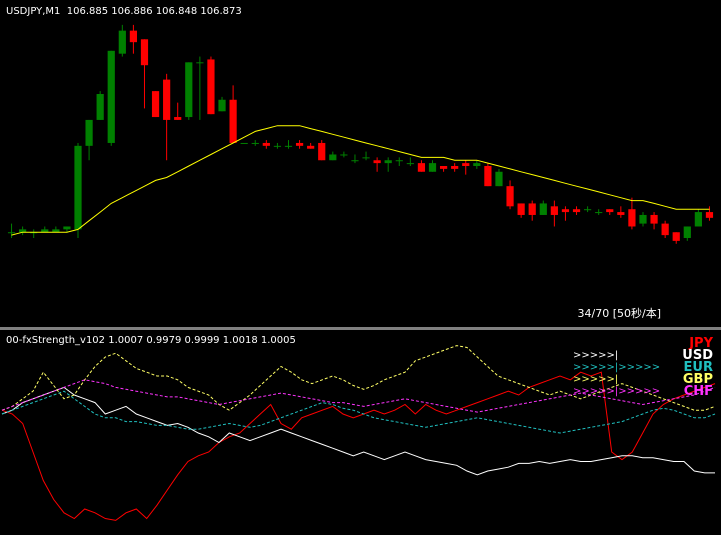  Describe the element at coordinates (617, 367) in the screenshot. I see `legend-arrow-eur: >>>>>|>>>>>` at that location.